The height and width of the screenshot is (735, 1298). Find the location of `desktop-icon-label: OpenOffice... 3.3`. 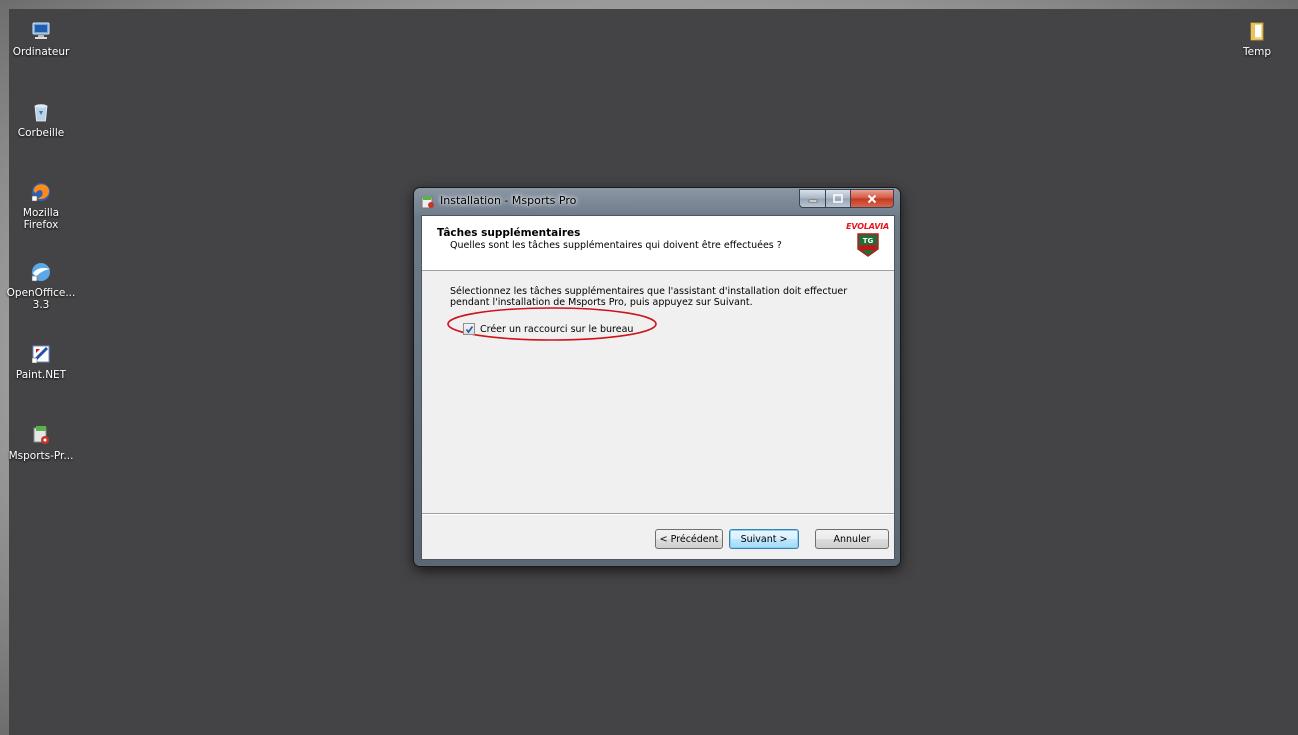

desktop-icon-label: OpenOffice... 3.3 is located at coordinates (41, 299).